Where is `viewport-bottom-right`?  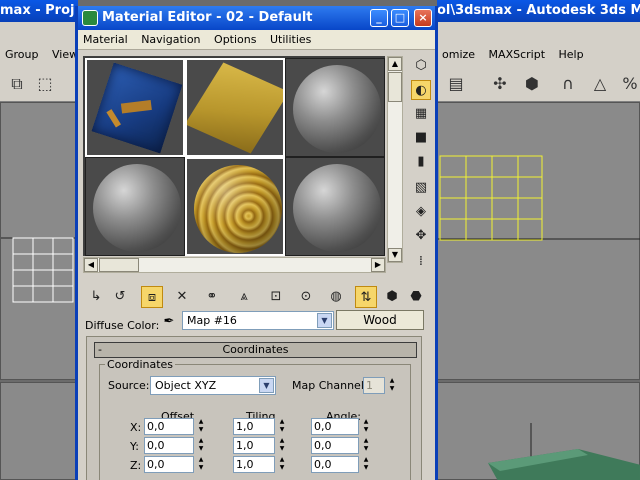 viewport-bottom-right is located at coordinates (538, 431).